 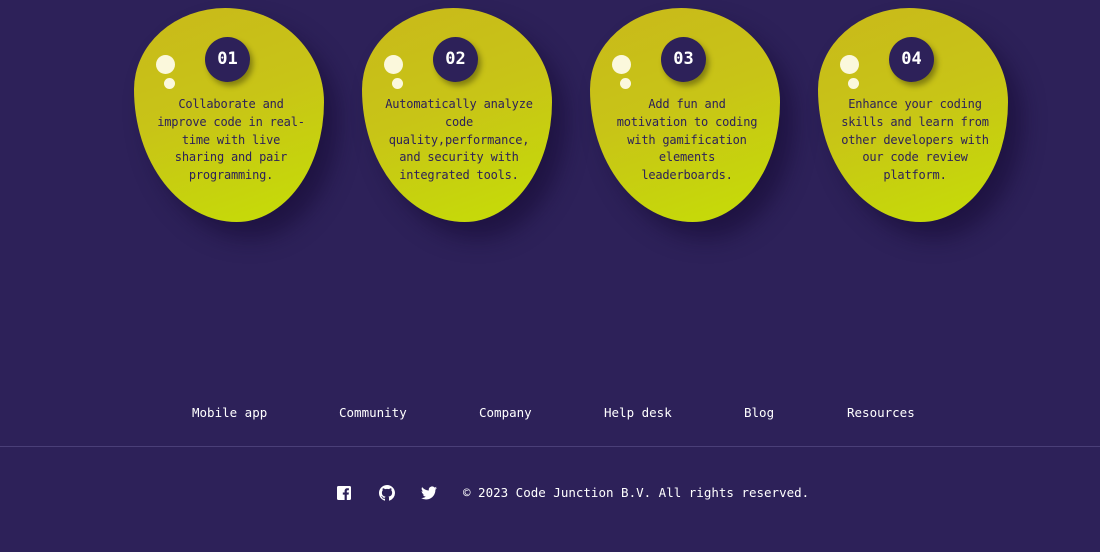 What do you see at coordinates (229, 412) in the screenshot?
I see `footer-link-mobile-app: Mobile app` at bounding box center [229, 412].